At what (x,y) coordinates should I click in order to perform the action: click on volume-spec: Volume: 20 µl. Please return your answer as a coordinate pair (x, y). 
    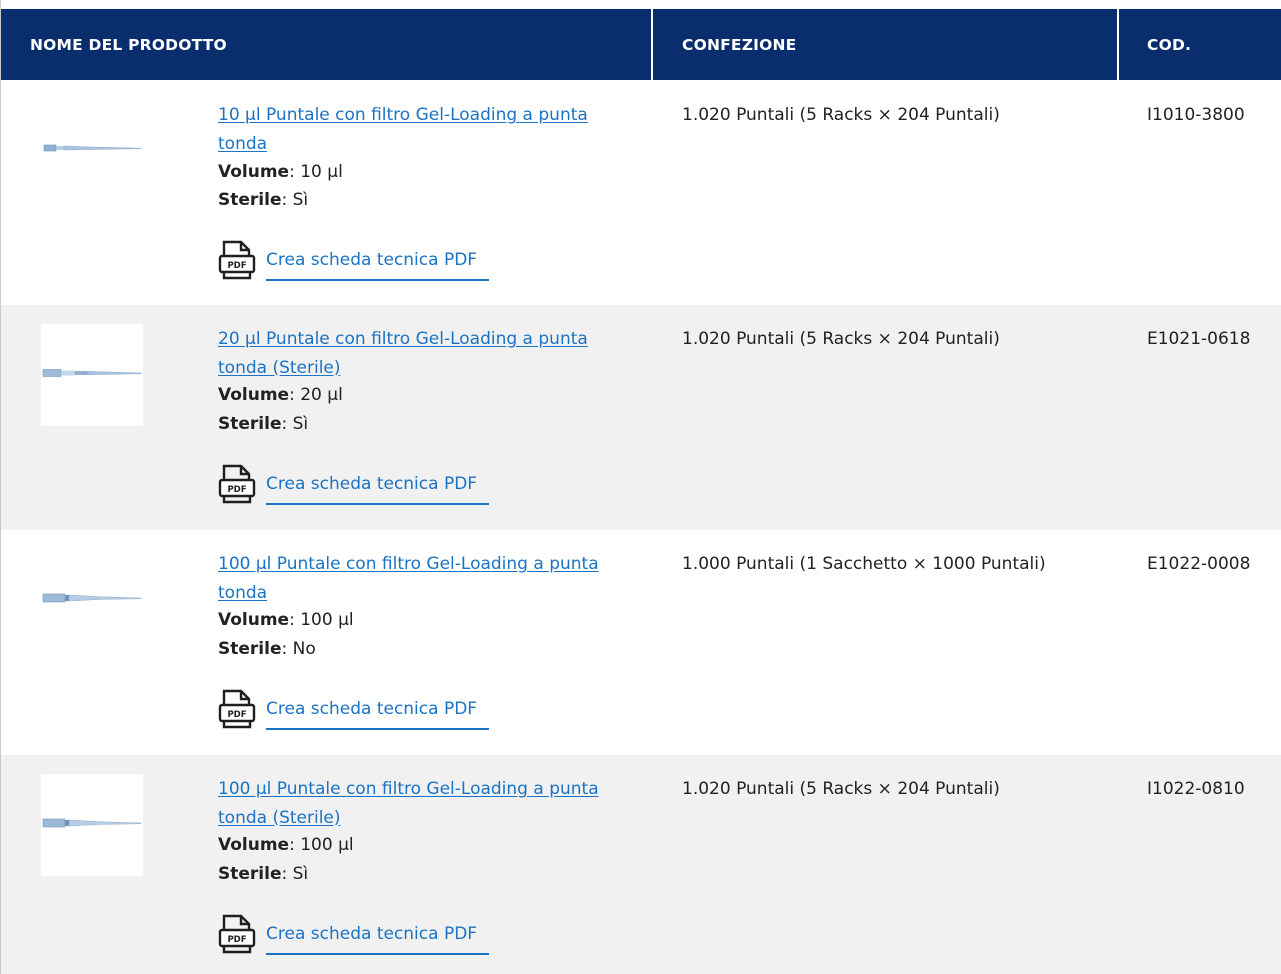
    Looking at the image, I should click on (280, 395).